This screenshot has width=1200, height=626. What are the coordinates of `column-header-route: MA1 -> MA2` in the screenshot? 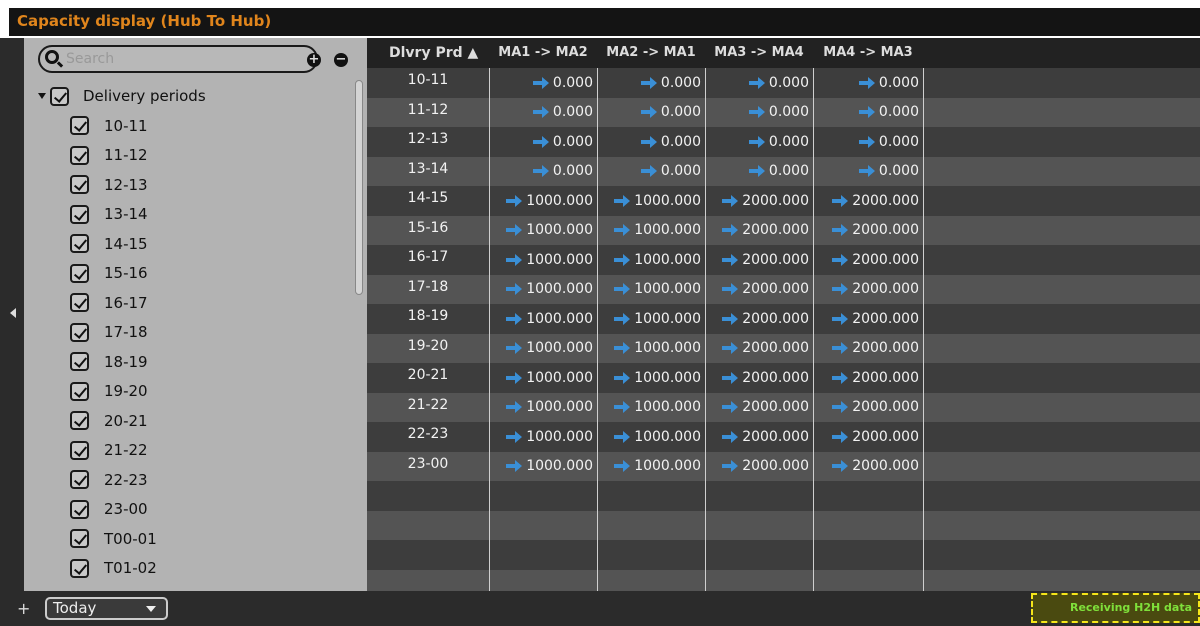 It's located at (543, 52).